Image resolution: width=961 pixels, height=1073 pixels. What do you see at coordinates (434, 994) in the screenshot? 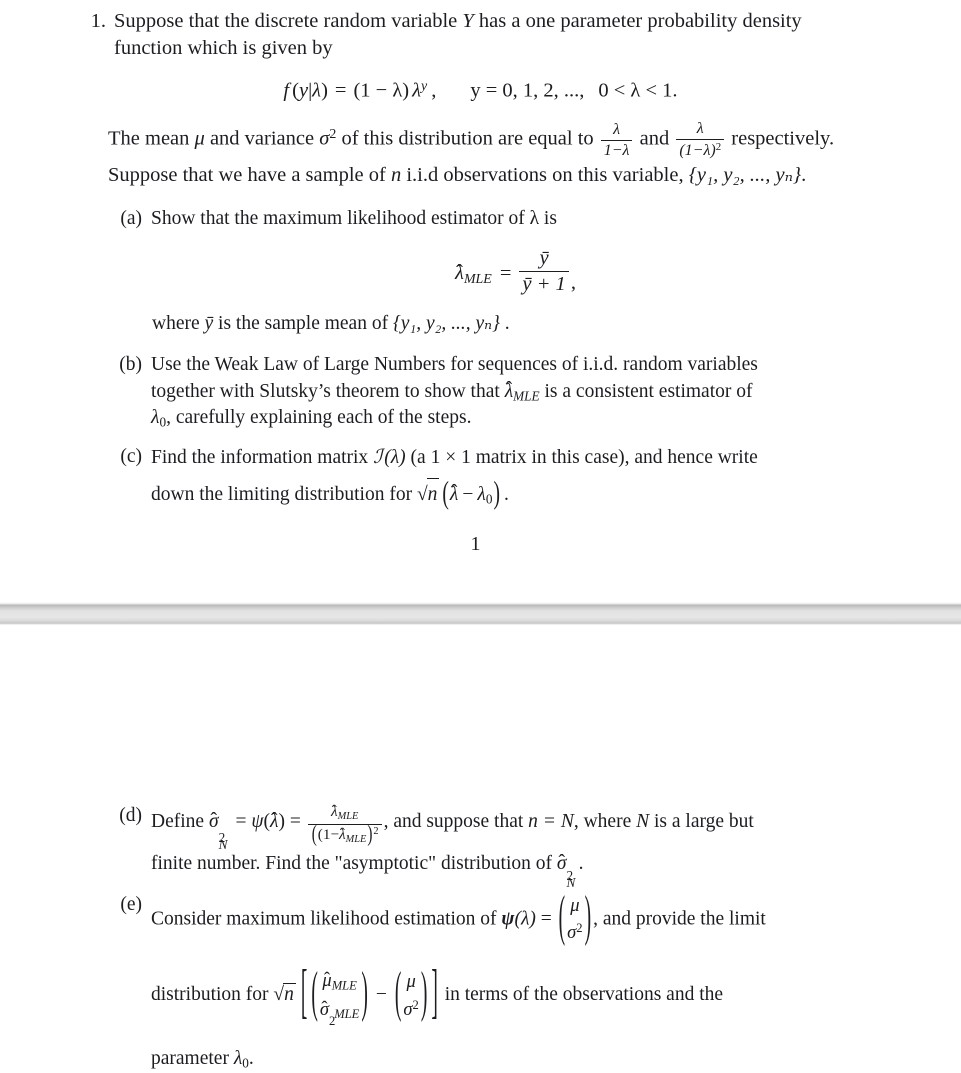
I see `close-bracket-e: ]` at bounding box center [434, 994].